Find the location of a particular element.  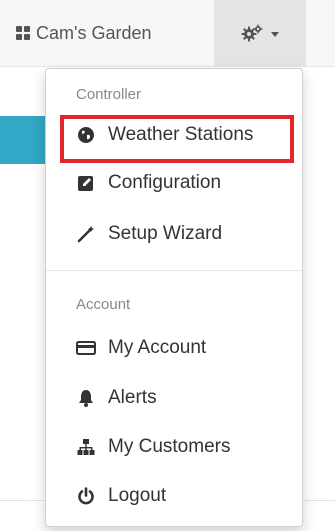

menu-item-logout: Logout is located at coordinates (121, 496).